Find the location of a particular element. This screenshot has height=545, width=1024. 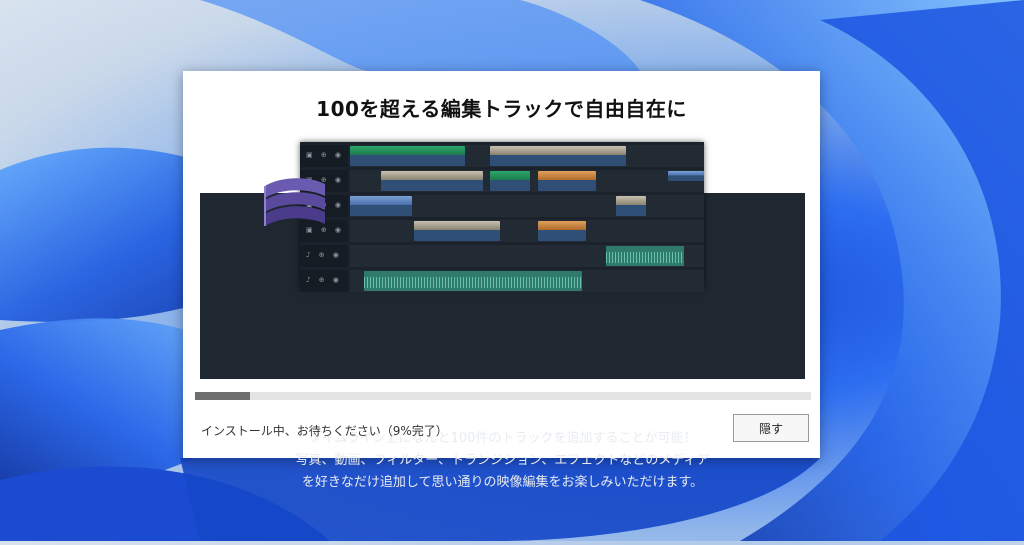

progress-fill is located at coordinates (223, 396).